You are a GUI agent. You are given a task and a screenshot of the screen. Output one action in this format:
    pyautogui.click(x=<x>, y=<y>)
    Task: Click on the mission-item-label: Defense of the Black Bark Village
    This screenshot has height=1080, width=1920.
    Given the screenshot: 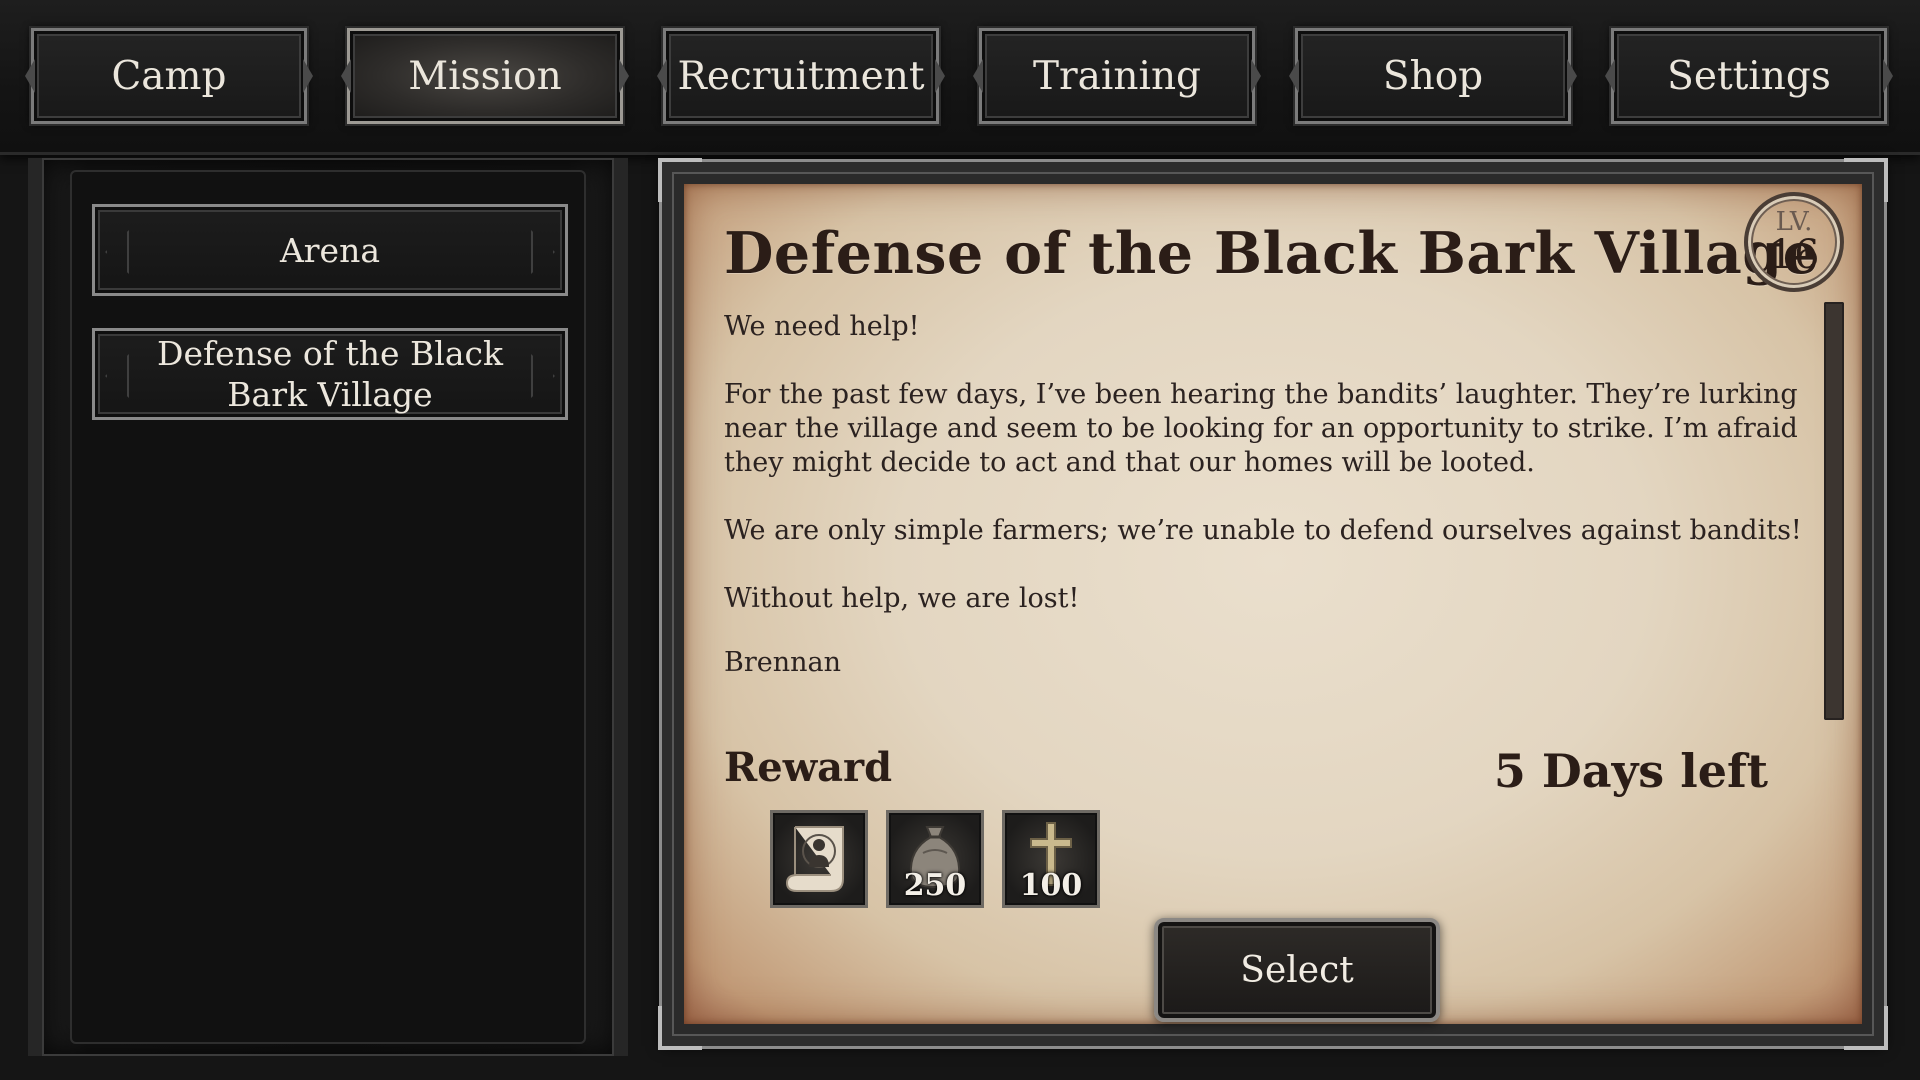 What is the action you would take?
    pyautogui.click(x=329, y=374)
    